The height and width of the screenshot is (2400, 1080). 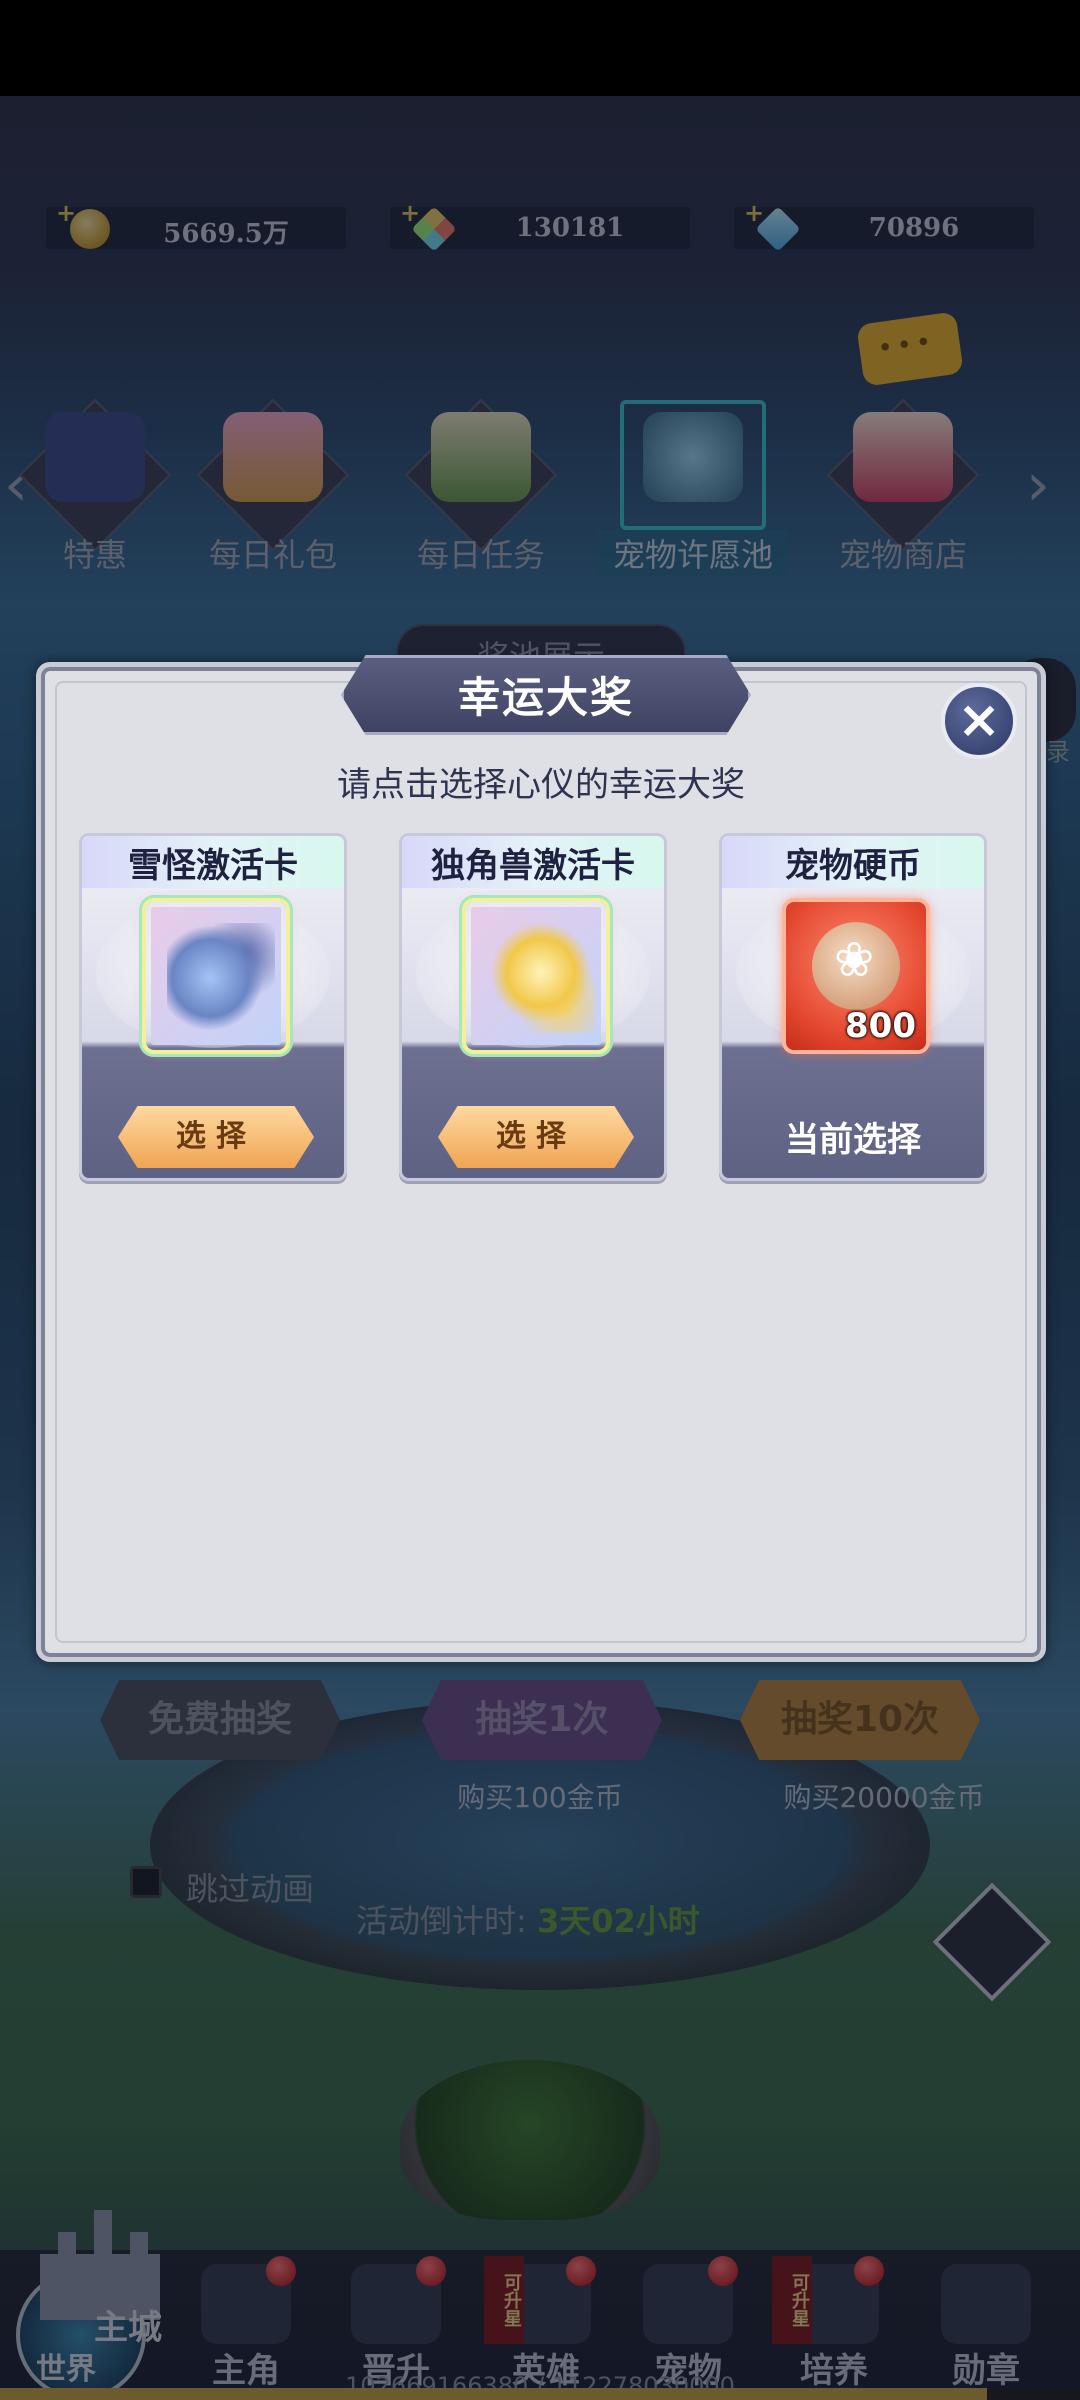 I want to click on prize-card-yeti: 雪怪激活卡 选择, so click(x=213, y=1007).